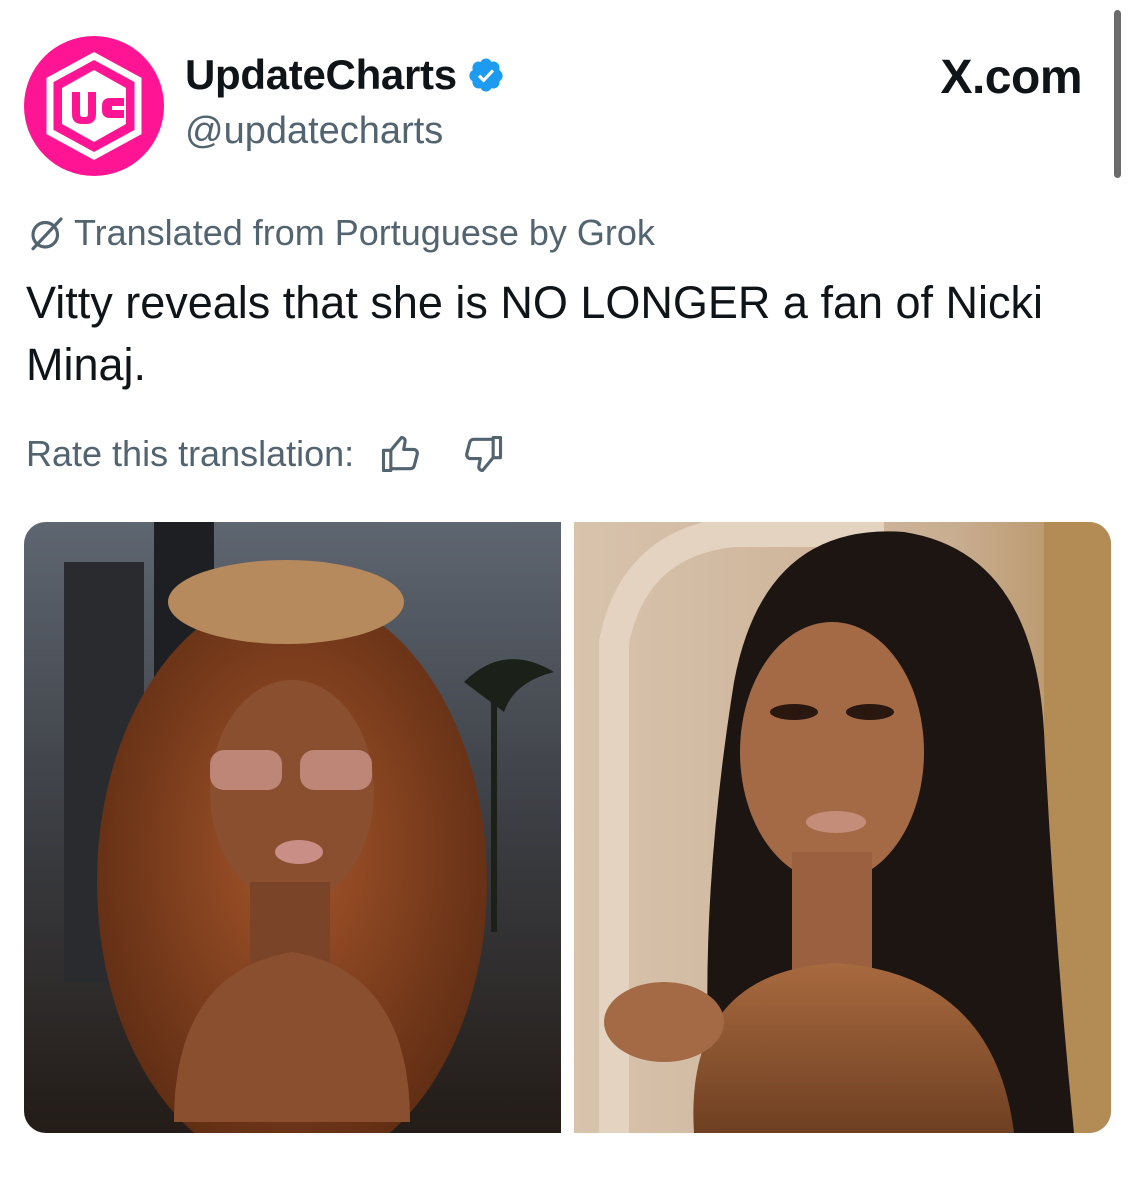 Image resolution: width=1135 pixels, height=1200 pixels. I want to click on grok-translate-icon, so click(47, 234).